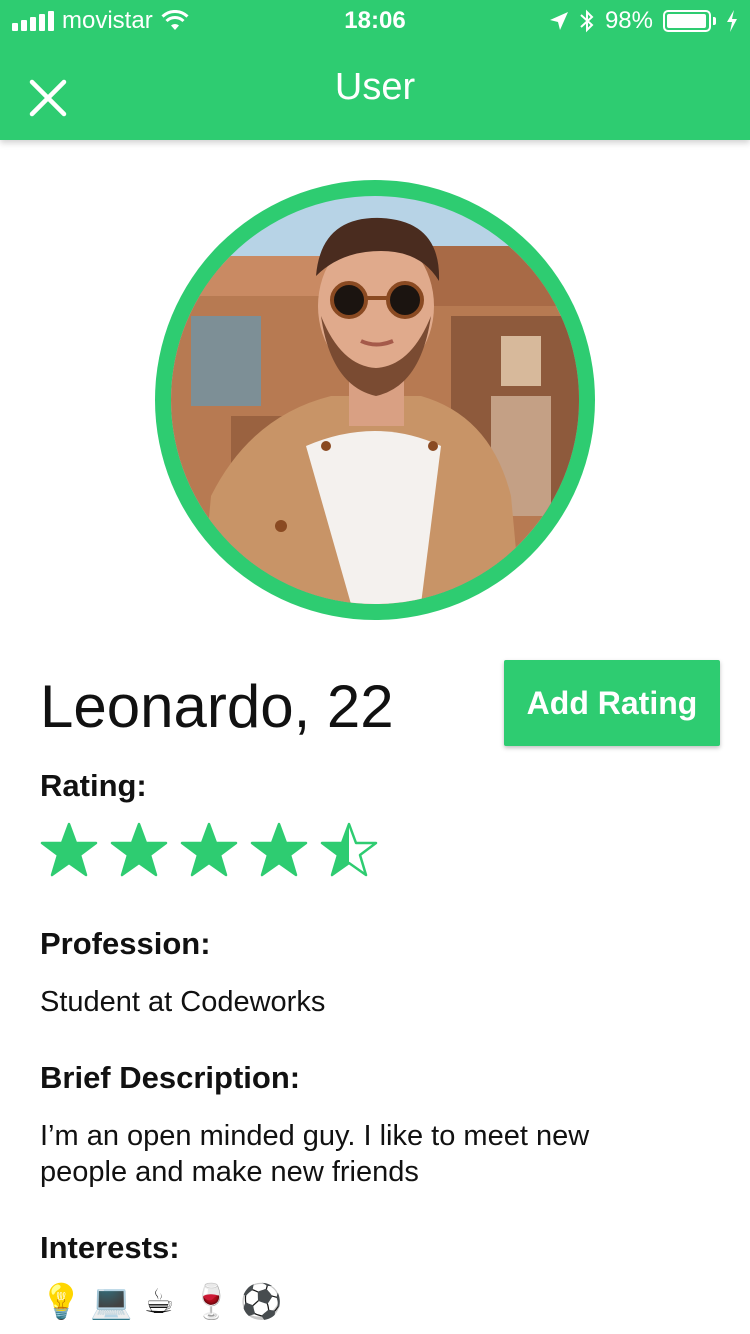 Image resolution: width=750 pixels, height=1334 pixels. Describe the element at coordinates (159, 1302) in the screenshot. I see `coffee-icon: ☕` at that location.